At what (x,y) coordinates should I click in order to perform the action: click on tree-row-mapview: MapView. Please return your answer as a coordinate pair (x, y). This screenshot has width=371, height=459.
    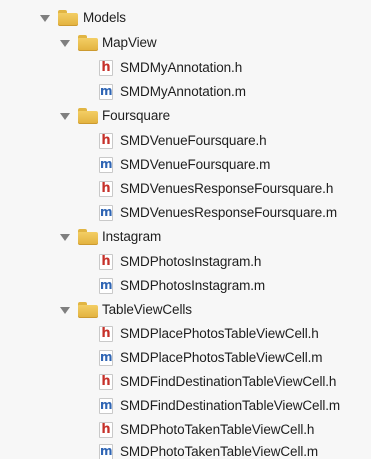
    Looking at the image, I should click on (185, 43).